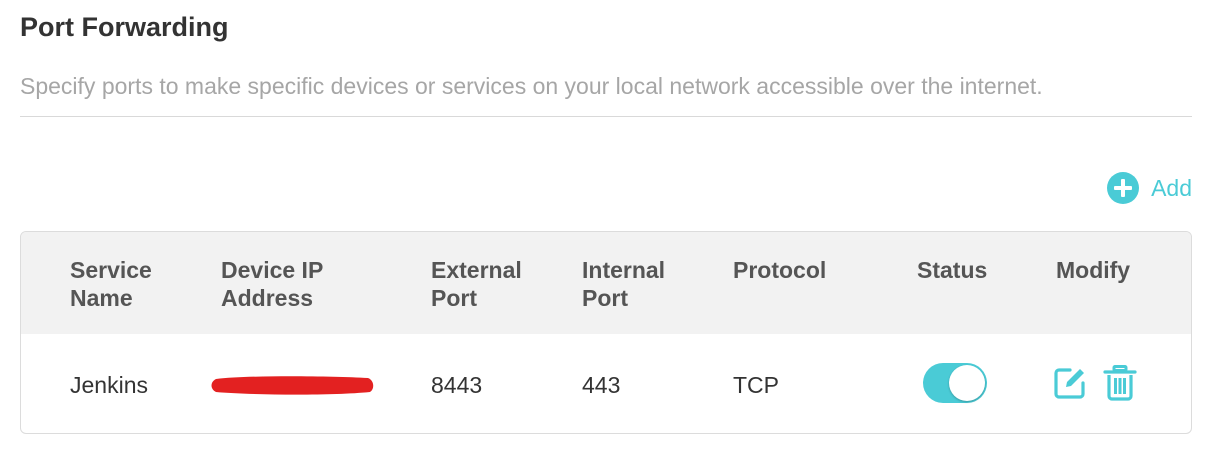 The height and width of the screenshot is (453, 1214). What do you see at coordinates (292, 385) in the screenshot?
I see `redacted-ip-address` at bounding box center [292, 385].